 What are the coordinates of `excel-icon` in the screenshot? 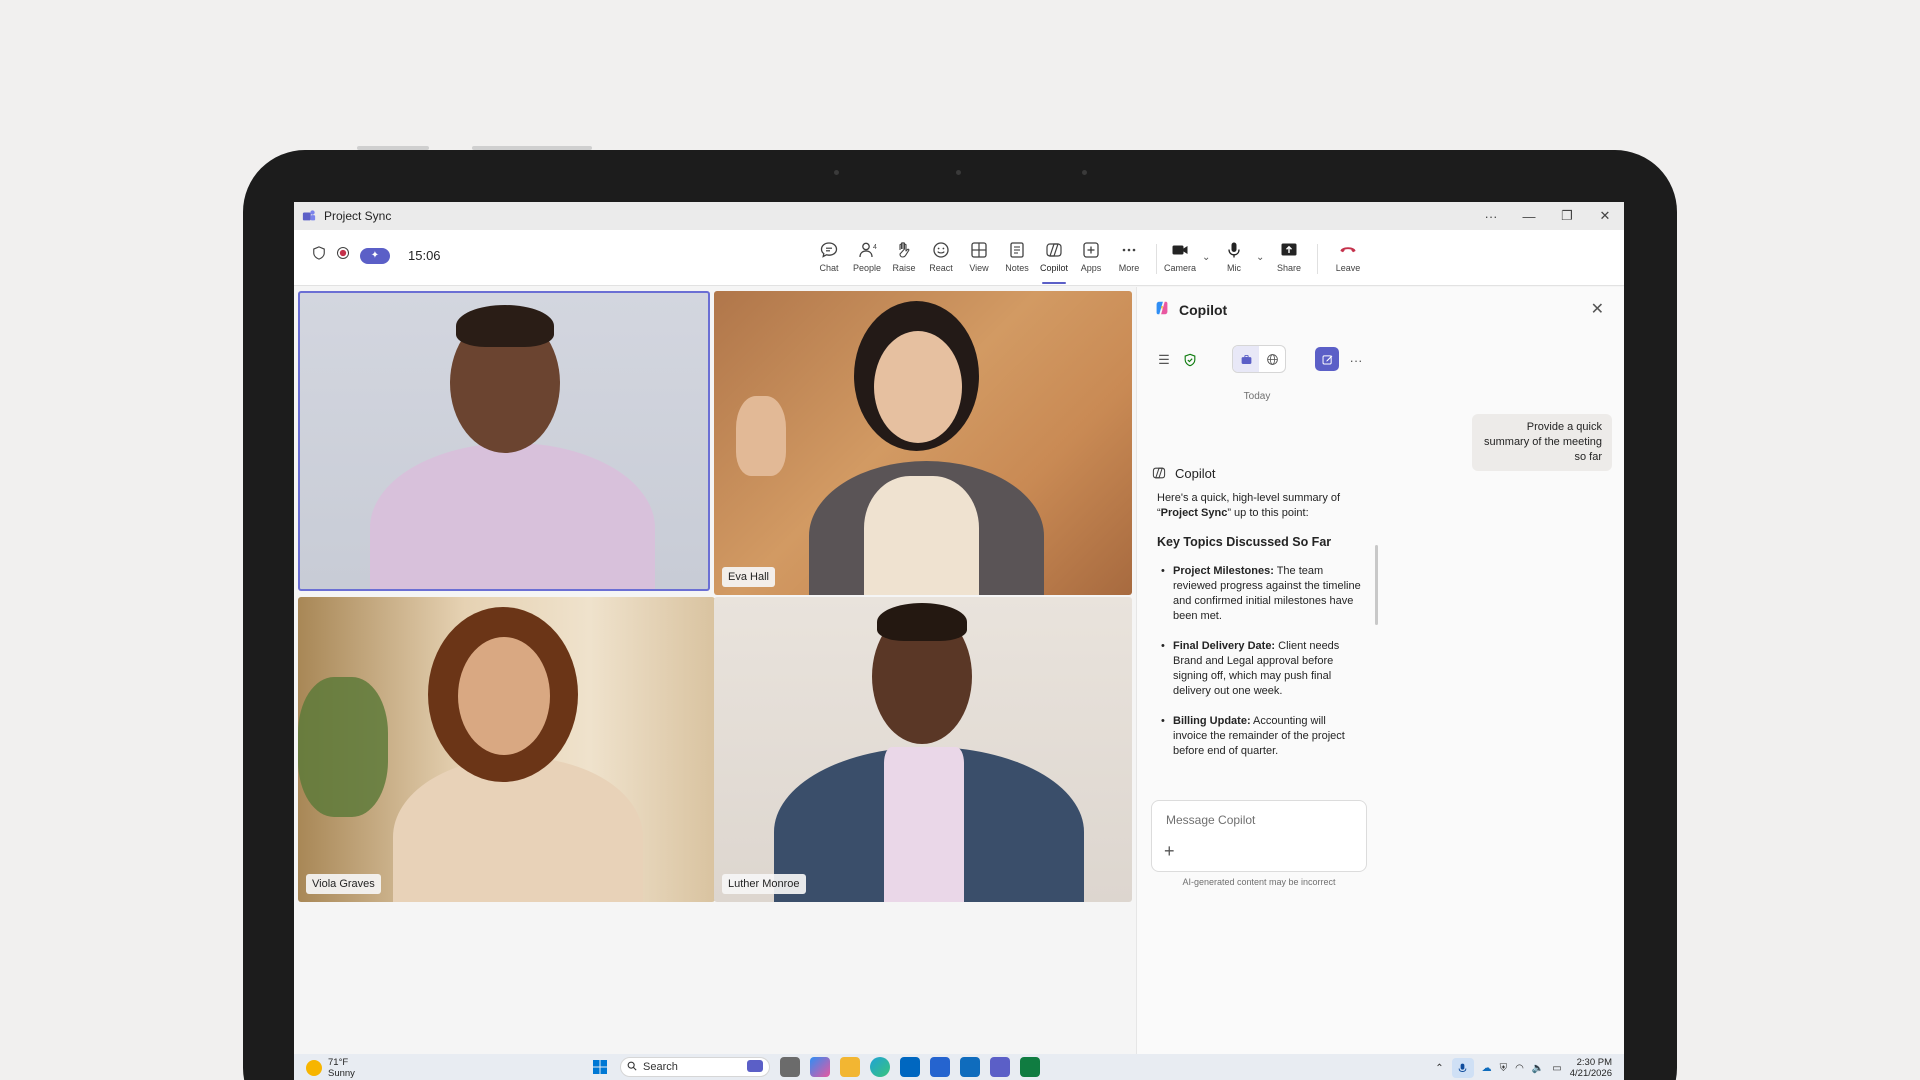 It's located at (1030, 1067).